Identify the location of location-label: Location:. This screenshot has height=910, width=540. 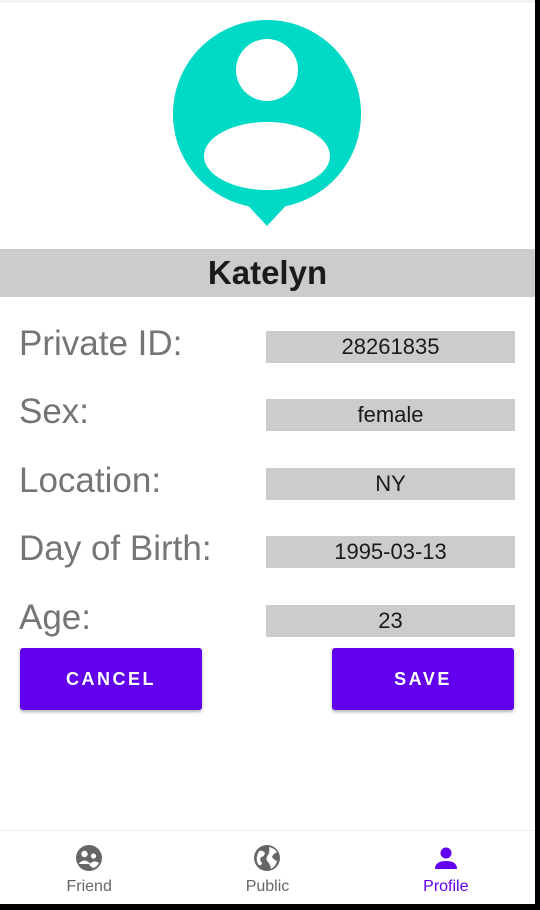
(90, 480).